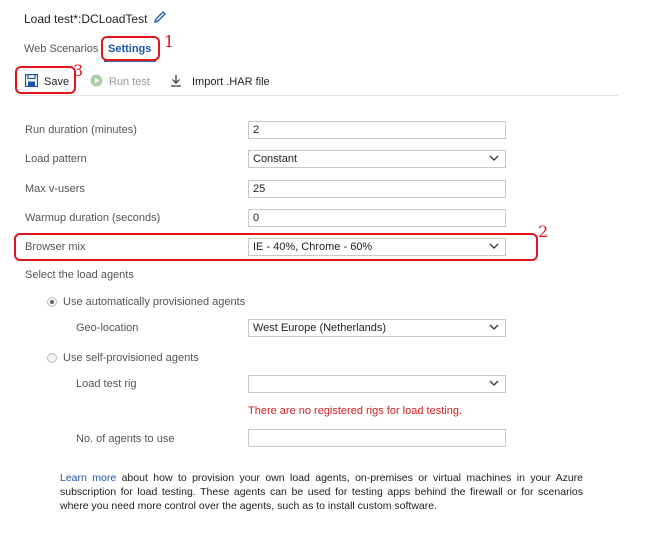  I want to click on max-vusers-label: Max v-users, so click(55, 189).